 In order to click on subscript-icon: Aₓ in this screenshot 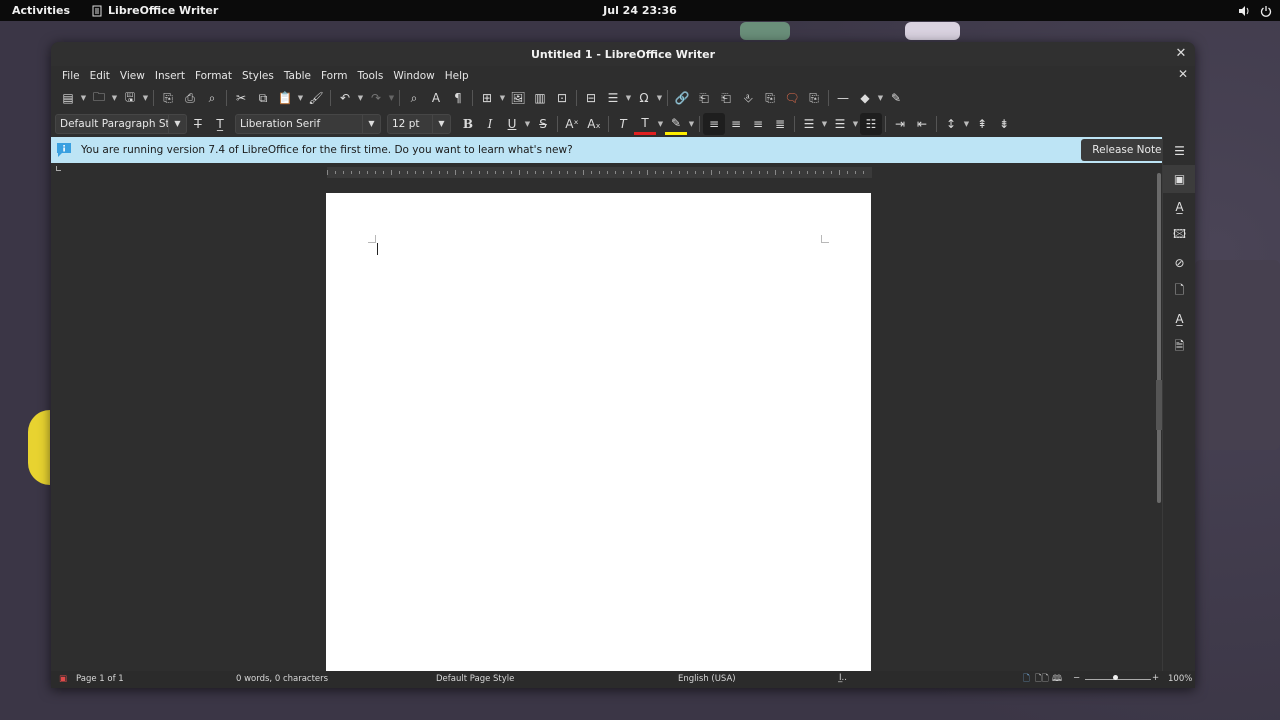, I will do `click(594, 124)`.